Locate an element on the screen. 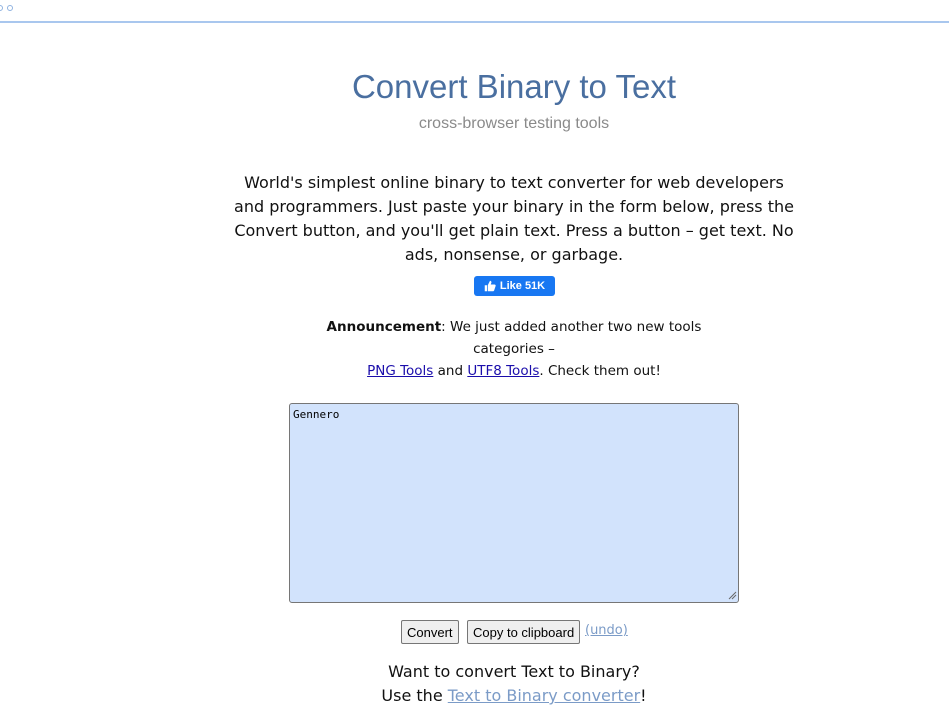  top-frame-bar is located at coordinates (474, 11).